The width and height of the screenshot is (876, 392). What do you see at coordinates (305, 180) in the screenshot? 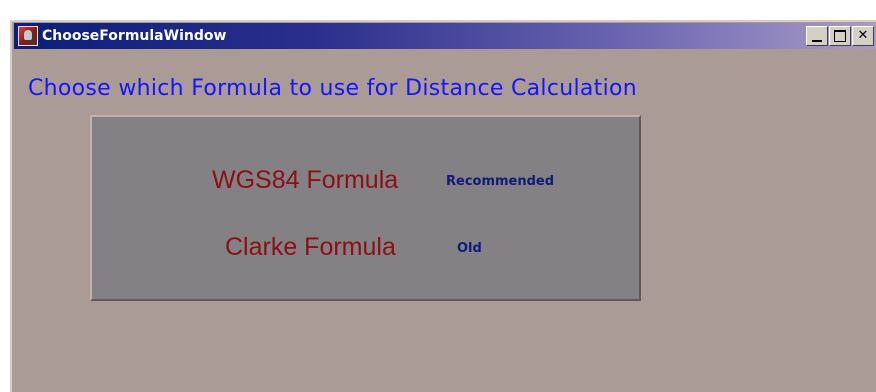
I see `wgs84-formula-option: WGS84 Formula` at bounding box center [305, 180].